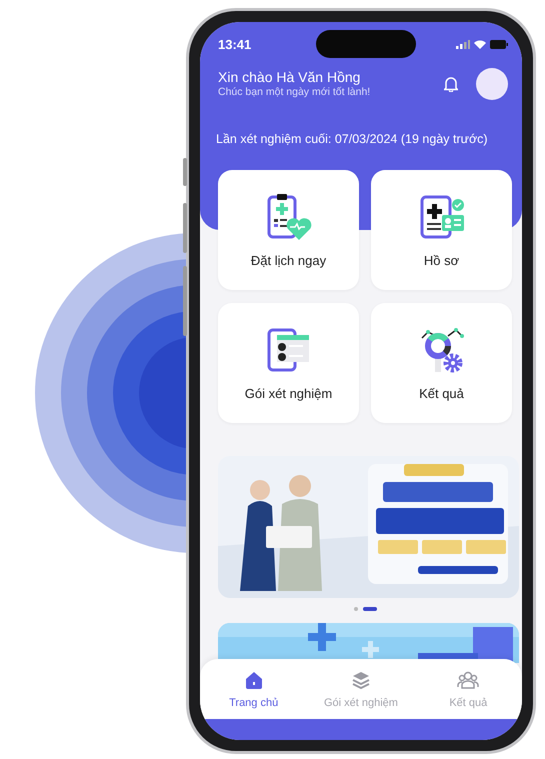 The image size is (545, 759). Describe the element at coordinates (451, 84) in the screenshot. I see `bell-icon` at that location.